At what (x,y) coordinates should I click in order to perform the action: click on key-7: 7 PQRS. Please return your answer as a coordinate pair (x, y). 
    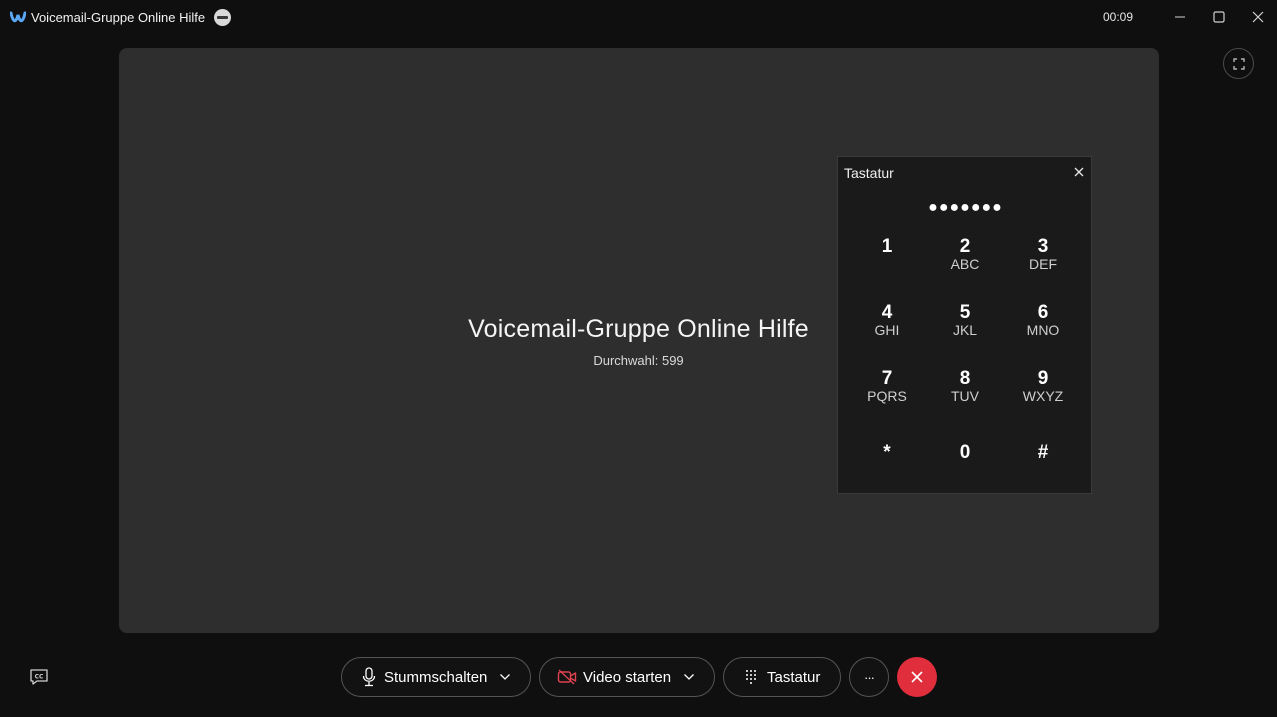
    Looking at the image, I should click on (887, 395).